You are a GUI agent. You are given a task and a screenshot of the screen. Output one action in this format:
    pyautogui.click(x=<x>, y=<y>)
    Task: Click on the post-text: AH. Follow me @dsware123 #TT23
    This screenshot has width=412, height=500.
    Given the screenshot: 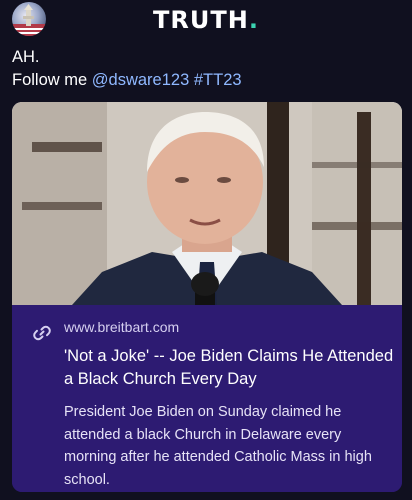 What is the action you would take?
    pyautogui.click(x=207, y=69)
    